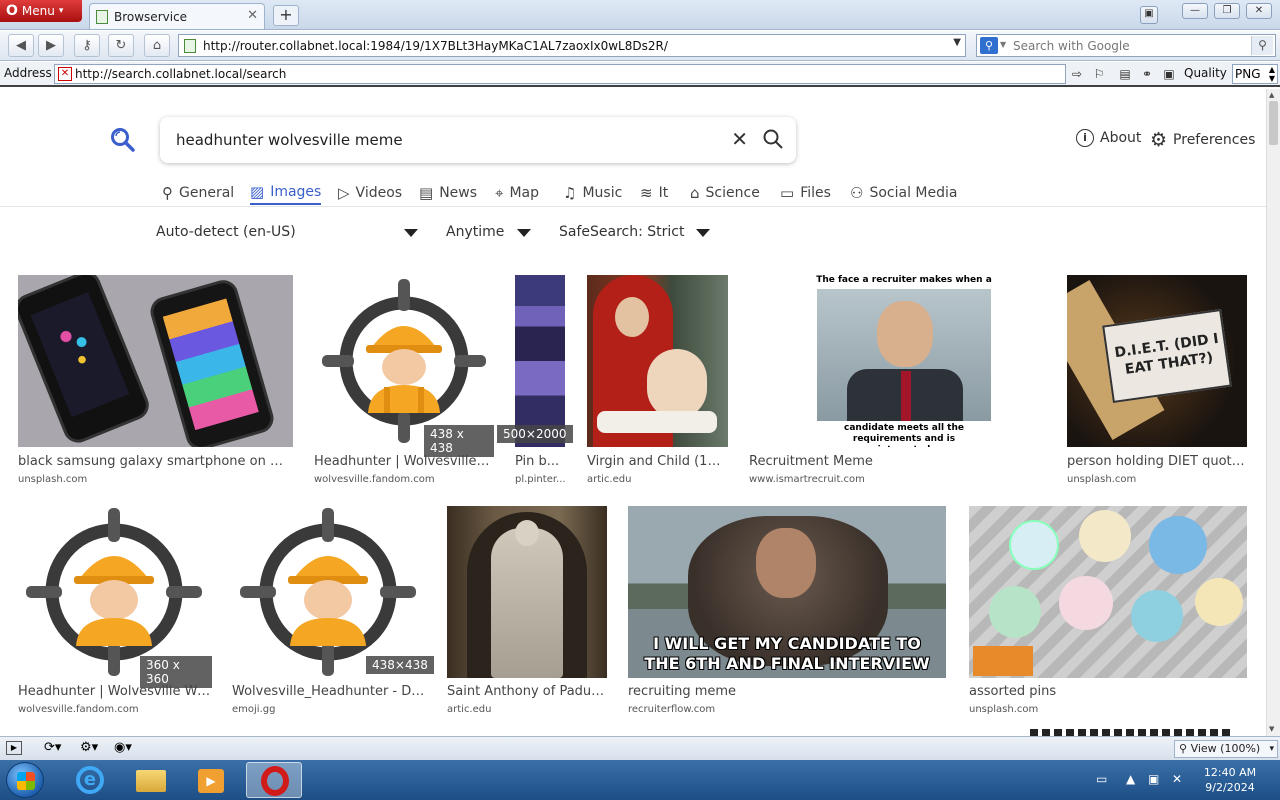 The height and width of the screenshot is (800, 1280). I want to click on pin-collage-thumbnail, so click(540, 361).